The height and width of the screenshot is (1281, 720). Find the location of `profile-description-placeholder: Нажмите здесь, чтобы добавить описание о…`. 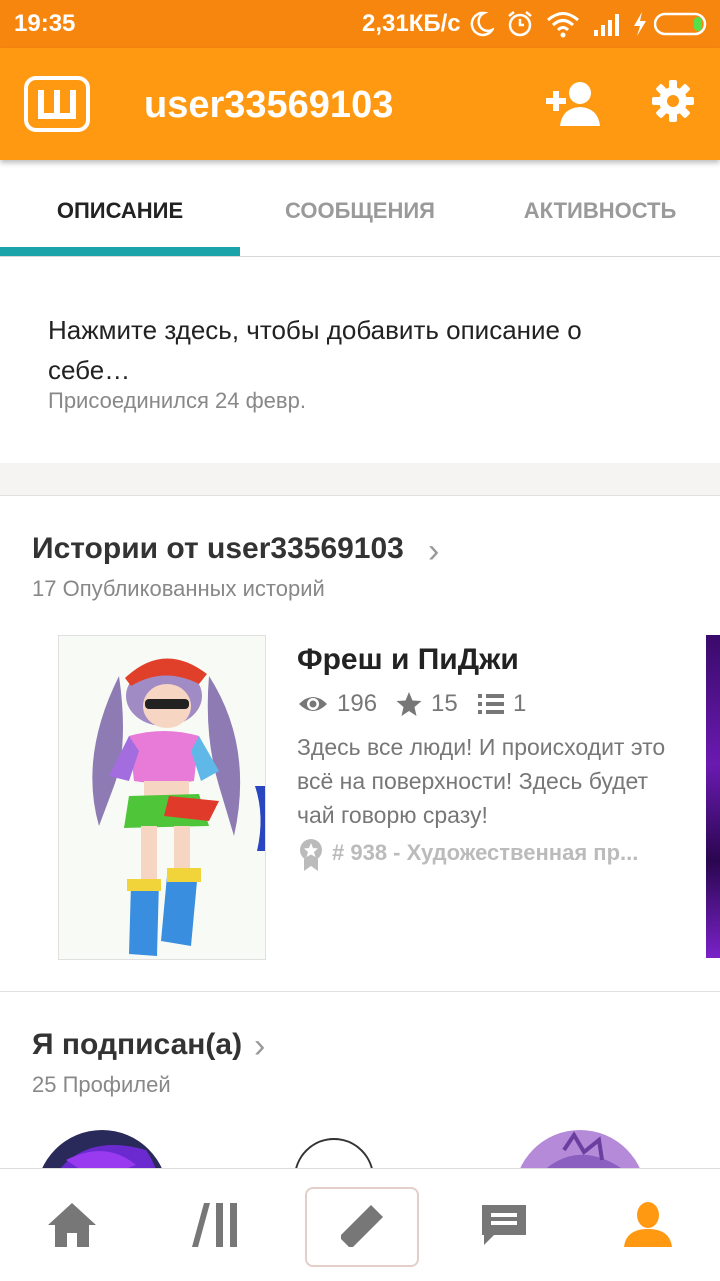

profile-description-placeholder: Нажмите здесь, чтобы добавить описание о… is located at coordinates (358, 350).